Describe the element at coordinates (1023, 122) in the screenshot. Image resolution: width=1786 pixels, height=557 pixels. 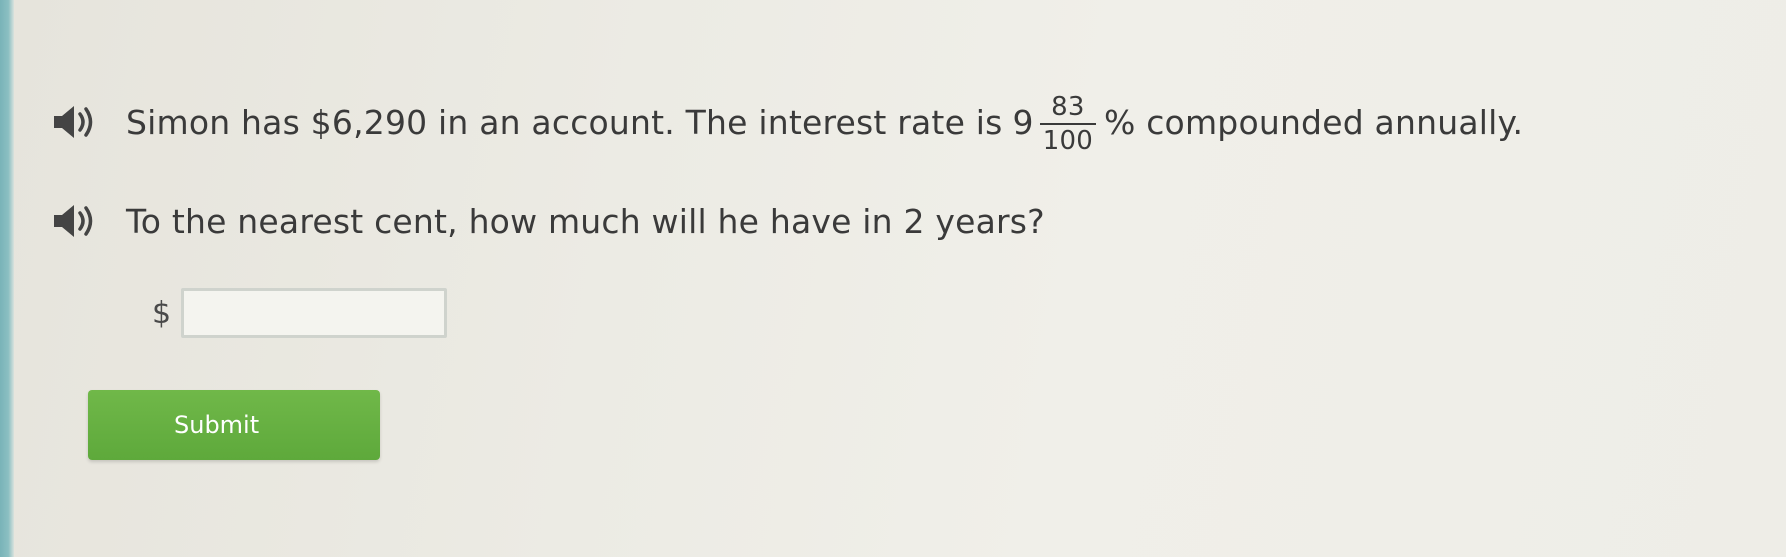
I see `rate-whole-number: 9` at that location.